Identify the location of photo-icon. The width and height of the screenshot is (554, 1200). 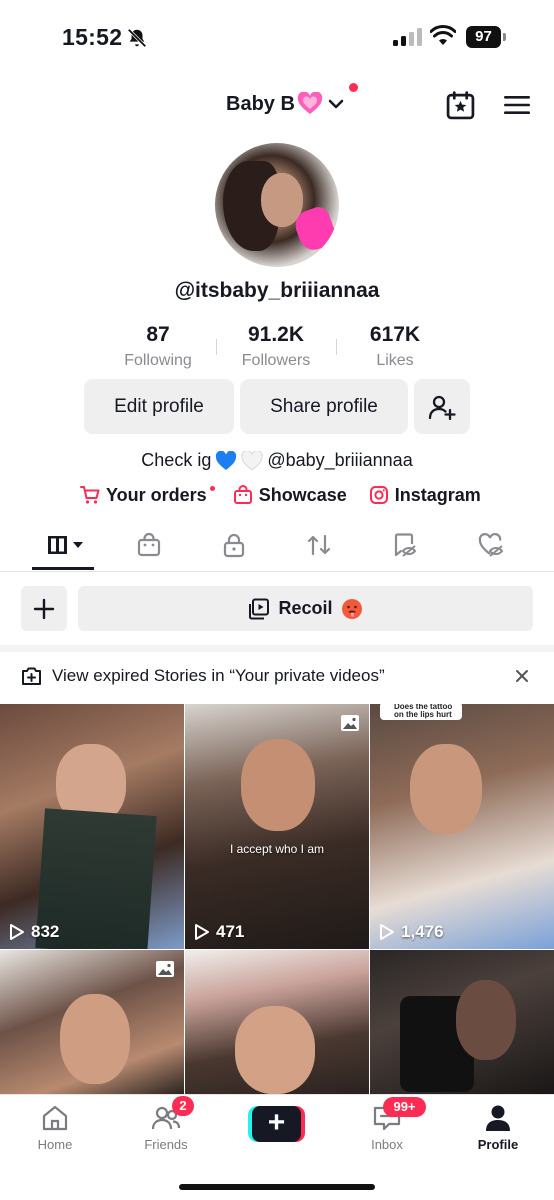
(165, 969).